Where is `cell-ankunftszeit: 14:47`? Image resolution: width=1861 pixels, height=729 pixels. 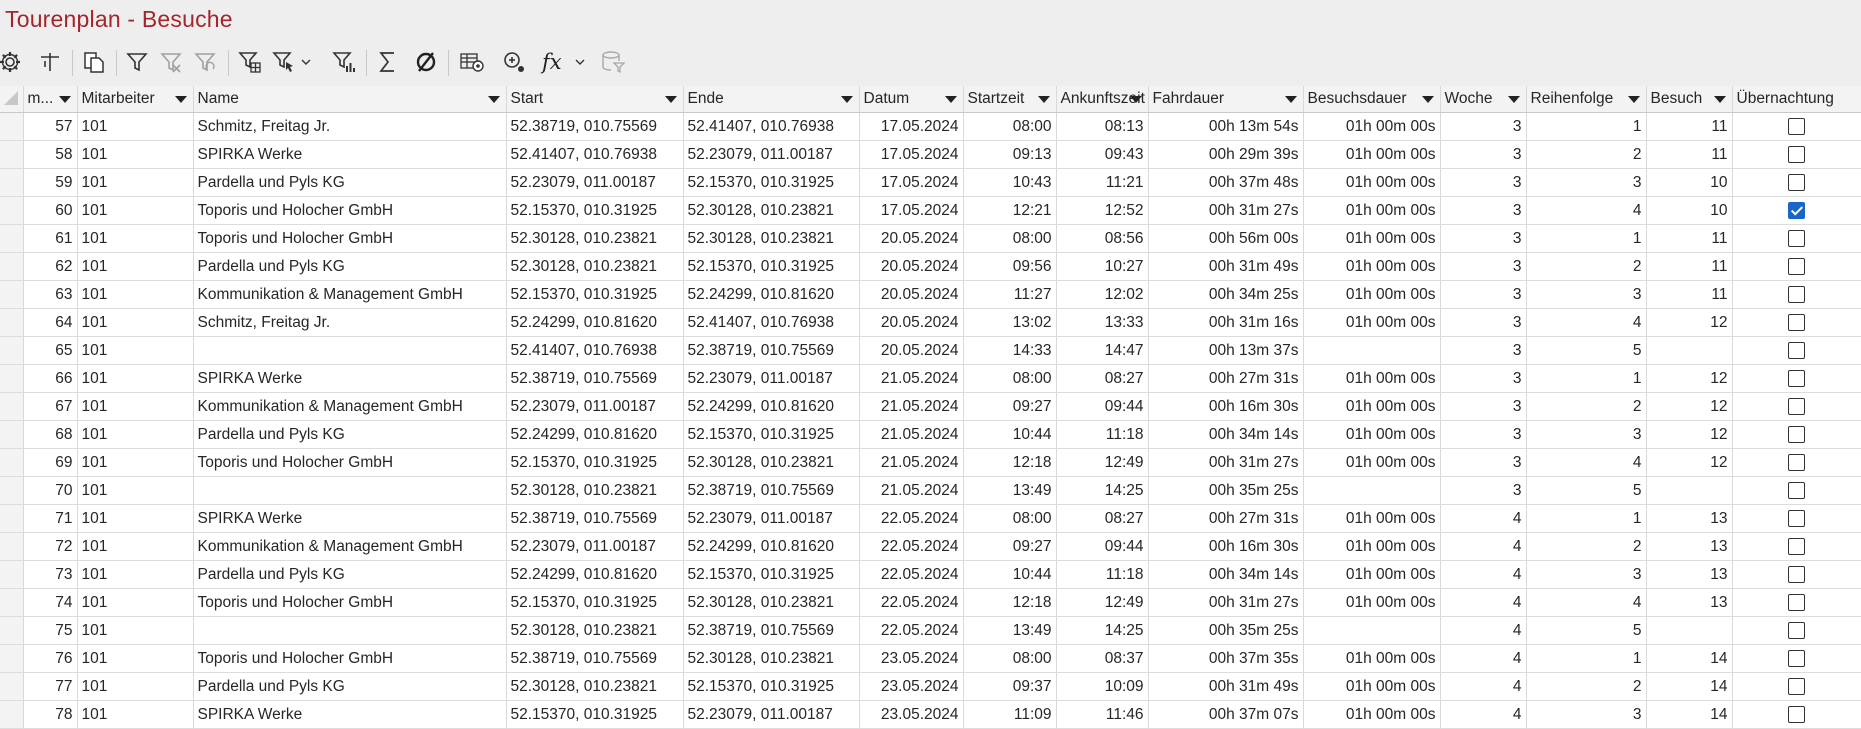
cell-ankunftszeit: 14:47 is located at coordinates (1102, 350).